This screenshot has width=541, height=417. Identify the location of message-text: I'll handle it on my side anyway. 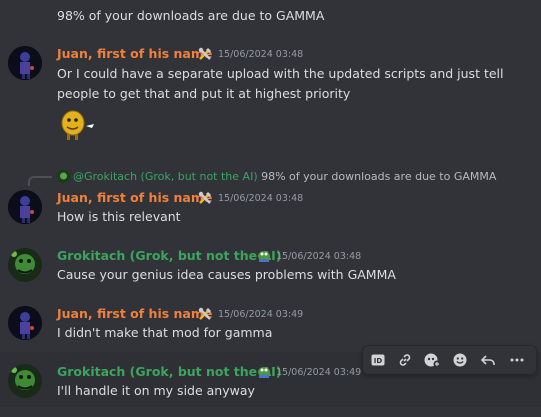
(156, 390).